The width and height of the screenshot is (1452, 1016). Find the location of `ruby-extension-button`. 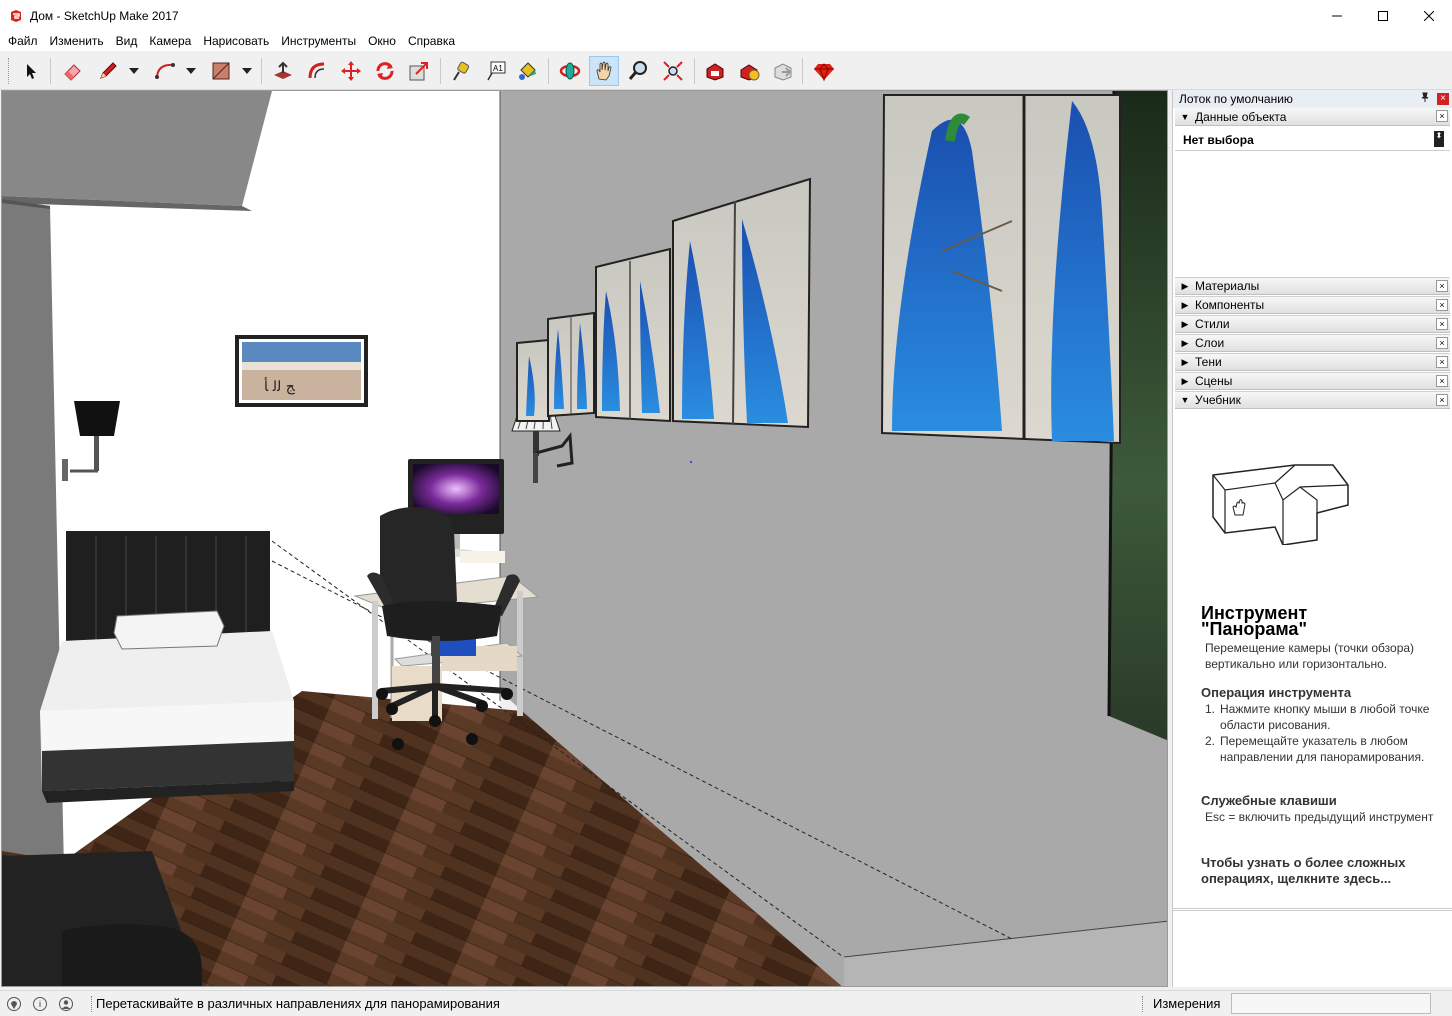

ruby-extension-button is located at coordinates (824, 71).